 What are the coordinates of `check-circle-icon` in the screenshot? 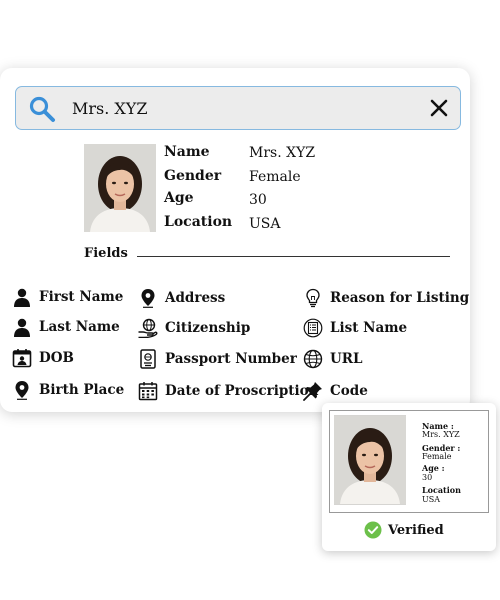 It's located at (373, 530).